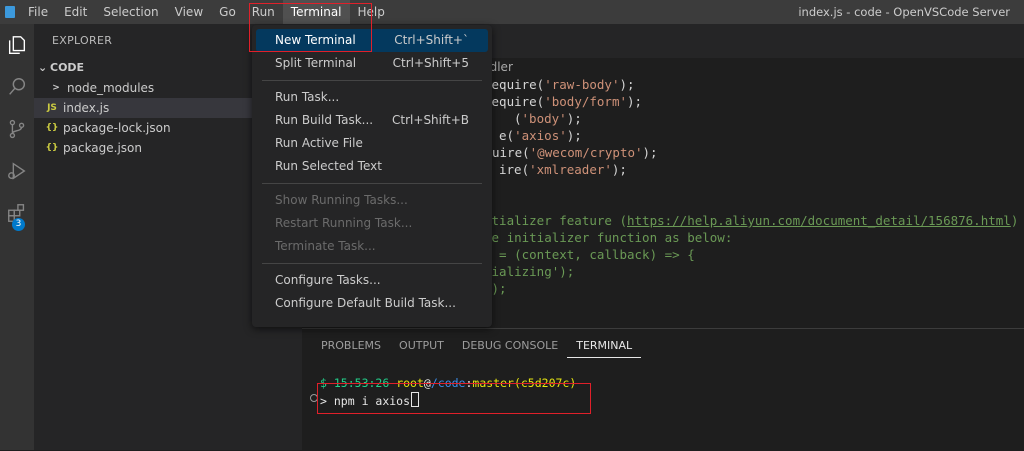 Image resolution: width=1024 pixels, height=451 pixels. What do you see at coordinates (103, 148) in the screenshot?
I see `tree-item-label: package.json` at bounding box center [103, 148].